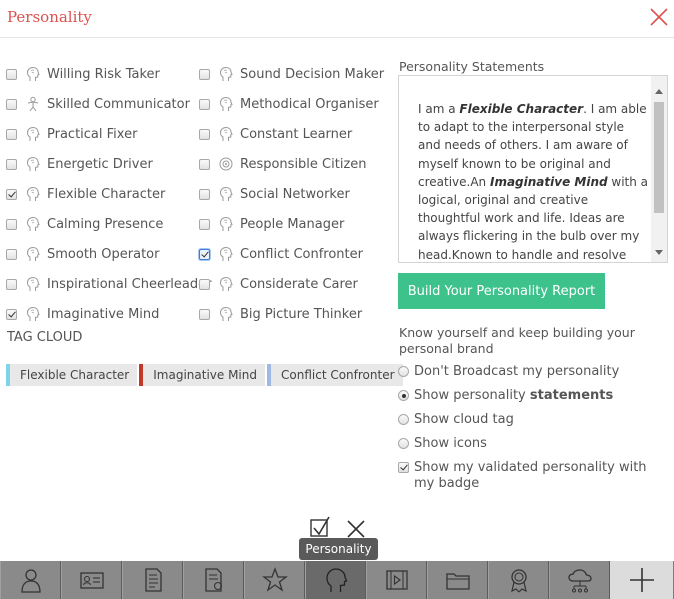 The height and width of the screenshot is (599, 674). What do you see at coordinates (274, 194) in the screenshot?
I see `trait-social-networker: Social Networker` at bounding box center [274, 194].